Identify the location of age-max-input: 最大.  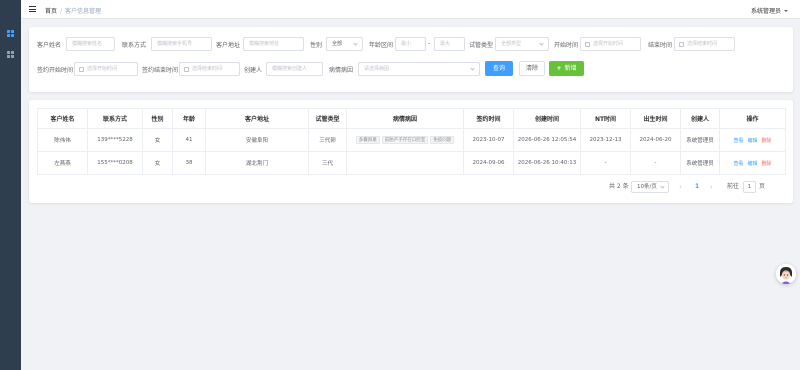
(449, 44).